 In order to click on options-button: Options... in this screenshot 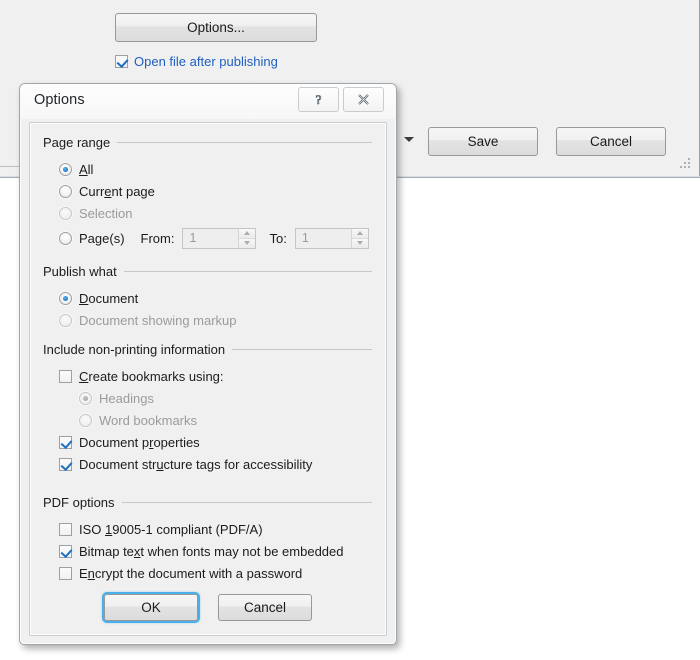, I will do `click(216, 27)`.